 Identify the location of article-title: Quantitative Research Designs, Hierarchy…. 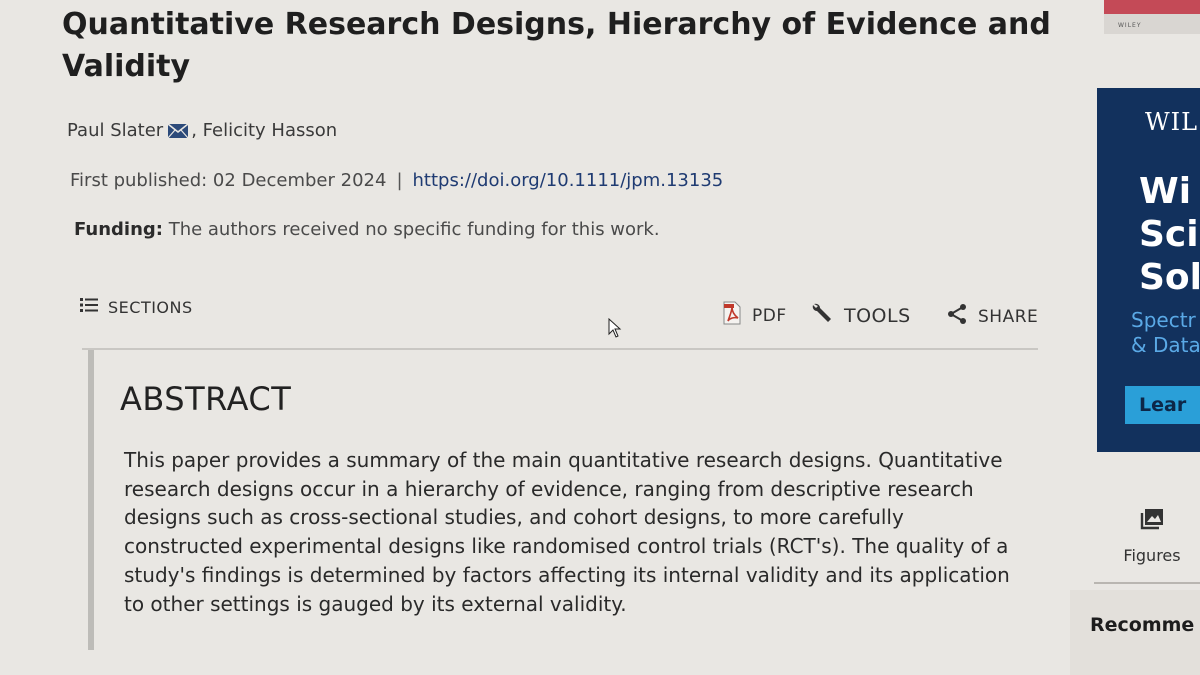
(556, 45).